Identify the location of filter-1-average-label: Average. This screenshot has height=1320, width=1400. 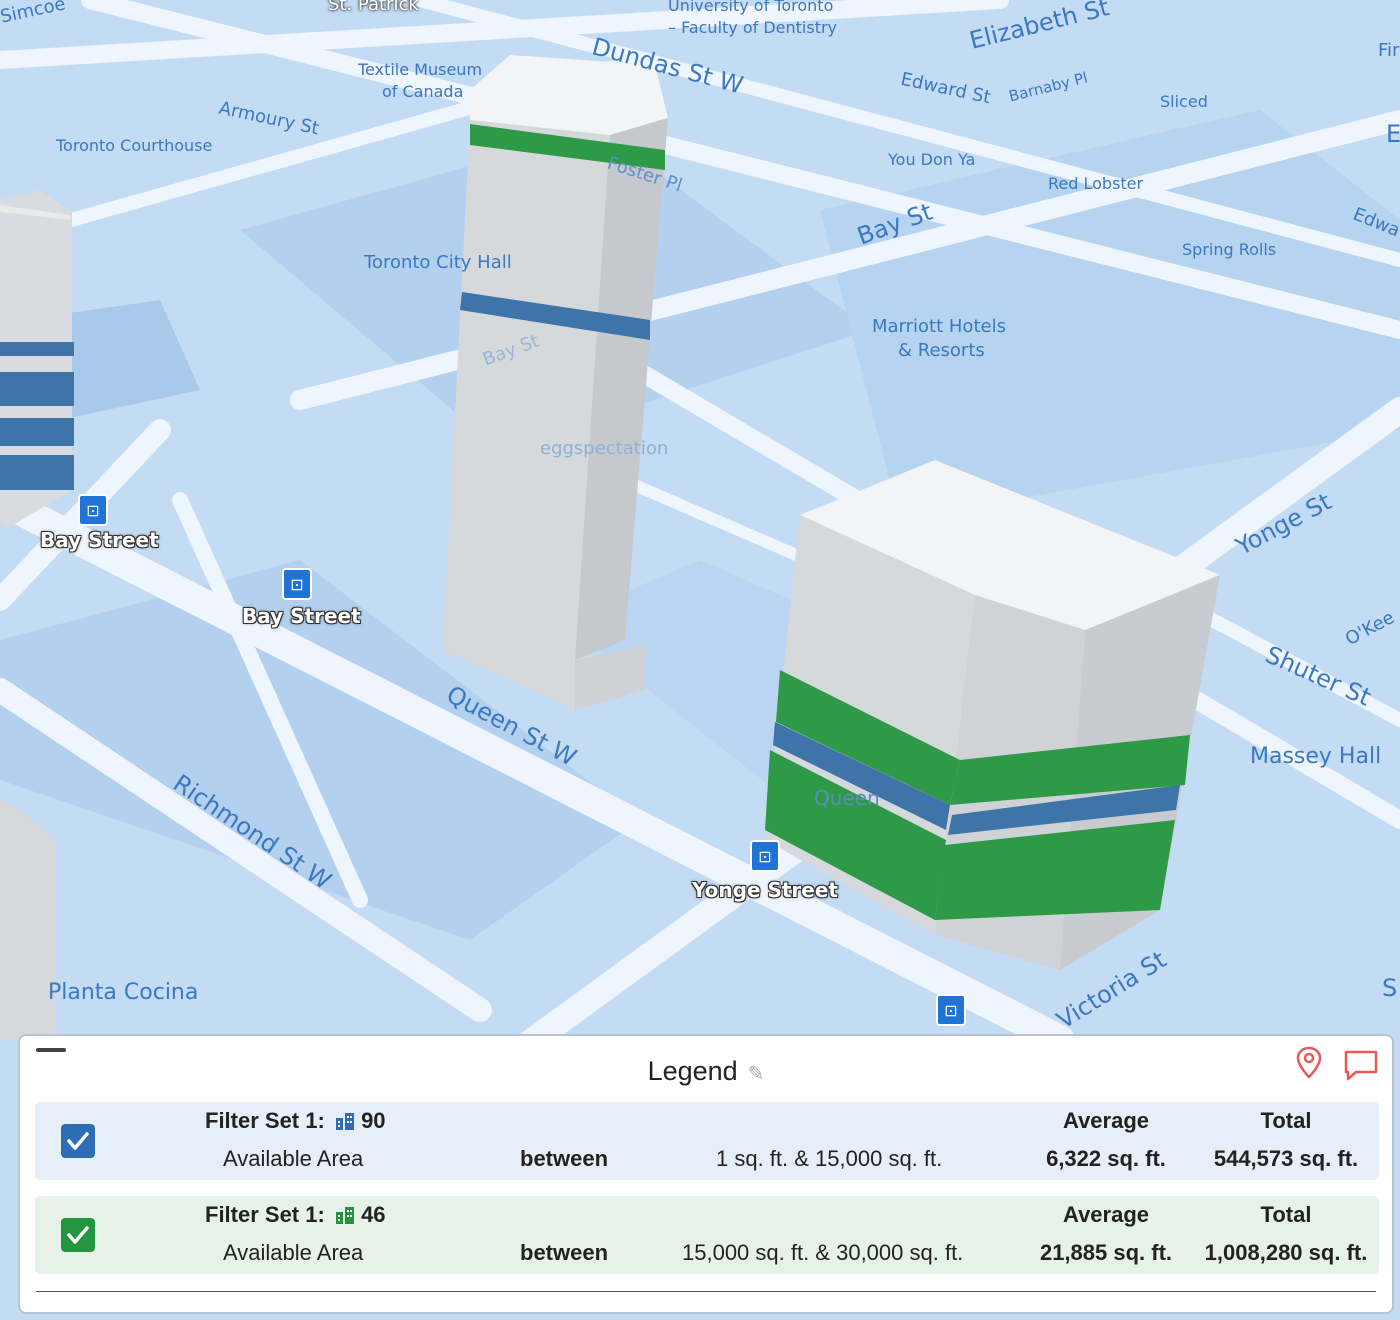
(1106, 1120).